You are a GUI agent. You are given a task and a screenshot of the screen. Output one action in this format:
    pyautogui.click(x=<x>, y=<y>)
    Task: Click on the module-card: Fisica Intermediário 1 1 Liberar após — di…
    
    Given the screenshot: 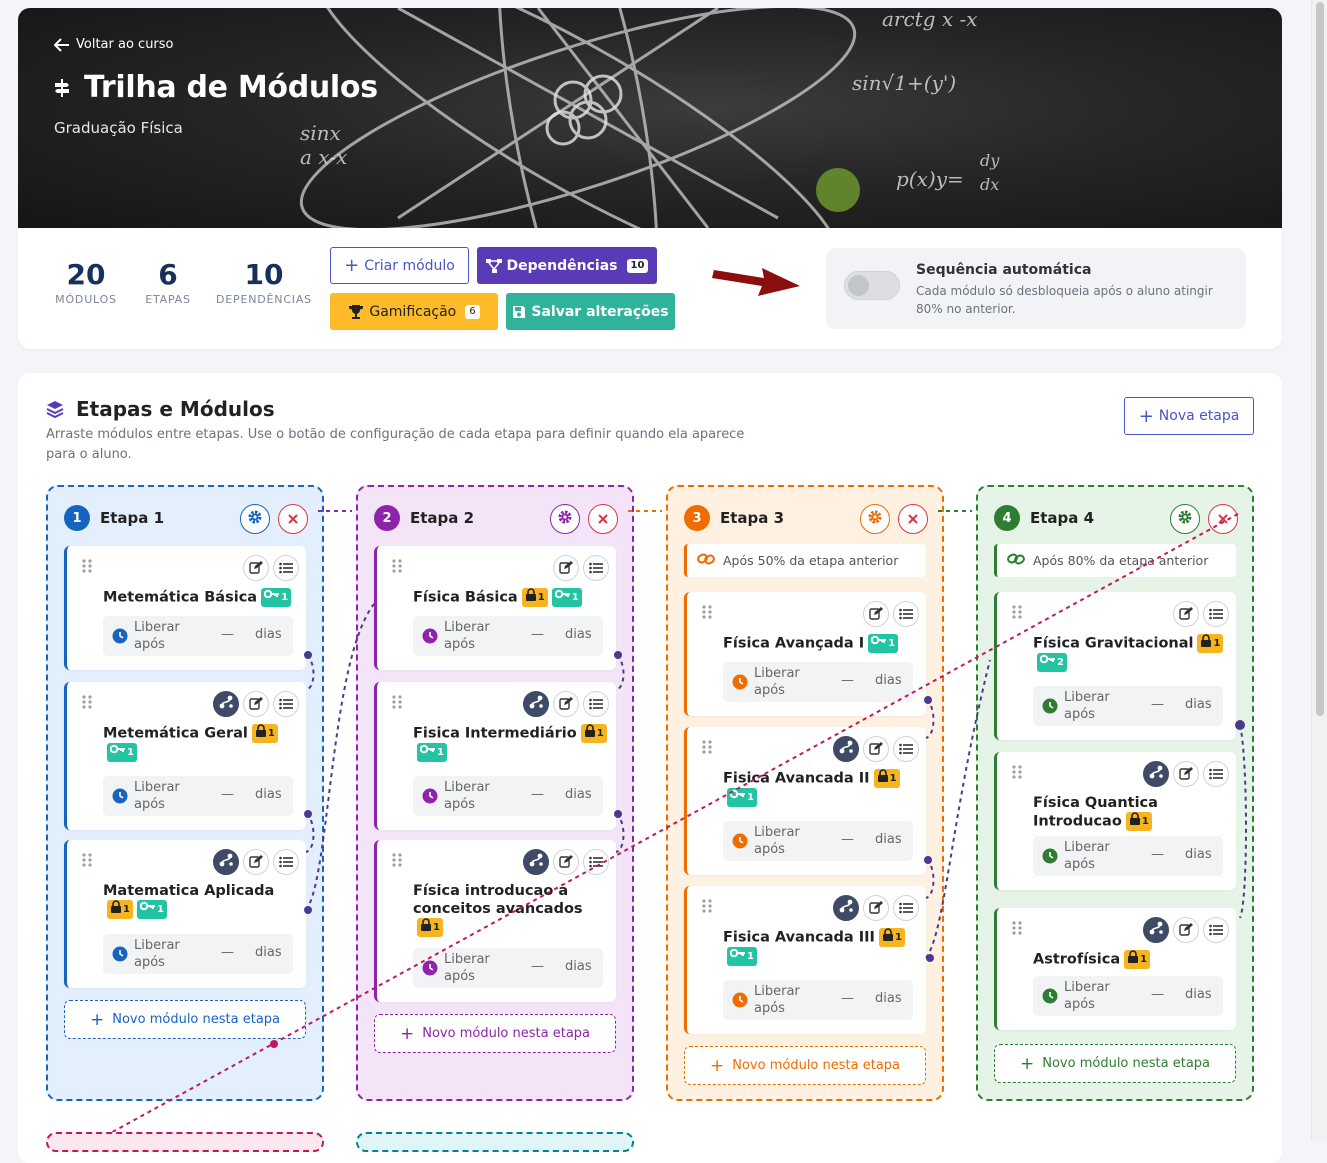 What is the action you would take?
    pyautogui.click(x=495, y=756)
    